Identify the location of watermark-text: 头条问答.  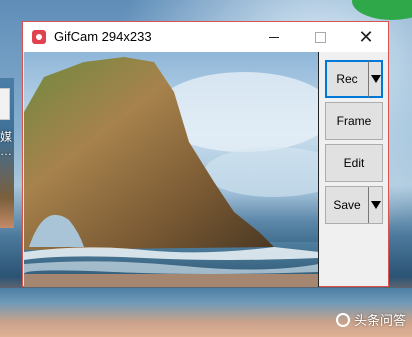
(379, 320).